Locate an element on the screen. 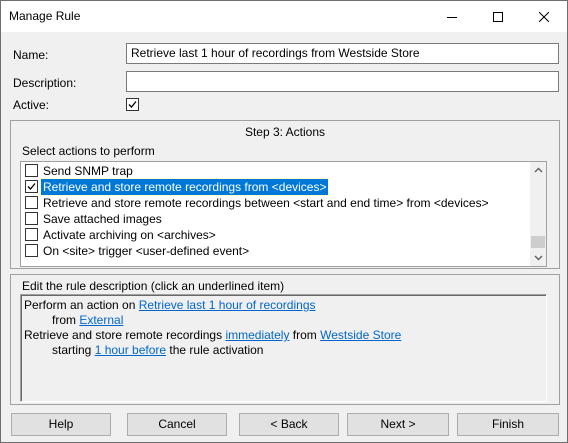 Image resolution: width=568 pixels, height=443 pixels. active-checkbox is located at coordinates (132, 104).